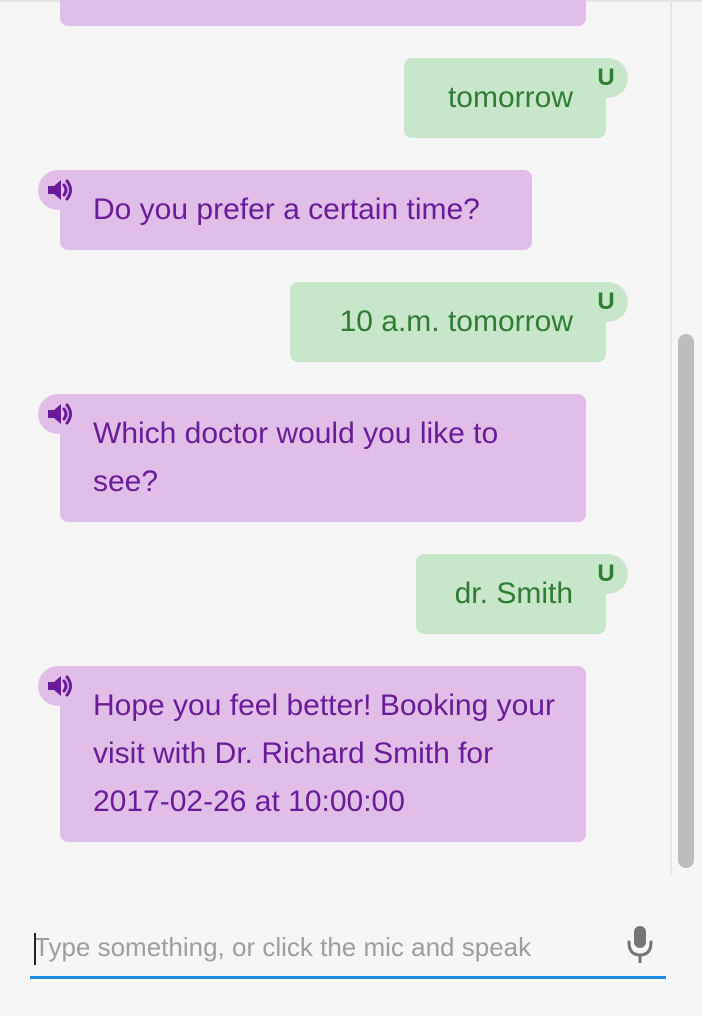  What do you see at coordinates (286, 209) in the screenshot?
I see `bot-message-text: Do you prefer a certain time?` at bounding box center [286, 209].